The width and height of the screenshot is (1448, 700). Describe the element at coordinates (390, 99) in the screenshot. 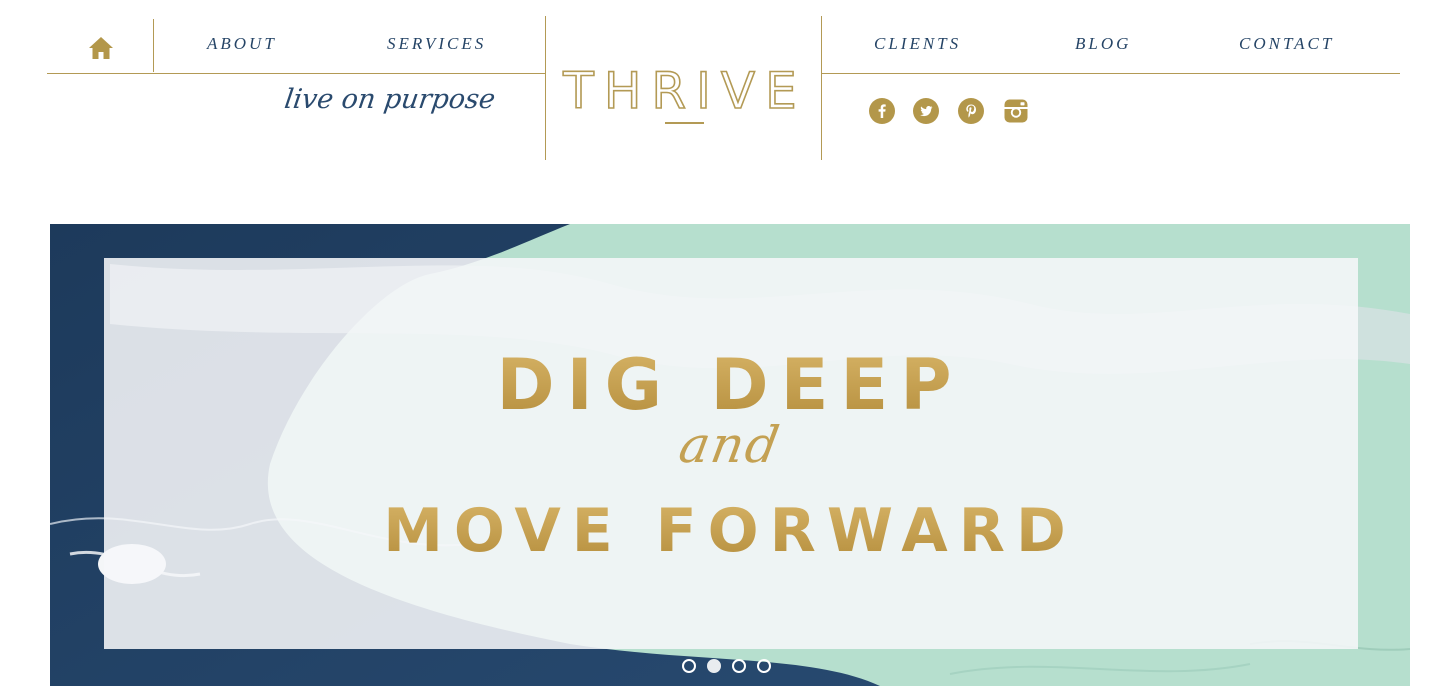

I see `tagline: live on purpose` at that location.